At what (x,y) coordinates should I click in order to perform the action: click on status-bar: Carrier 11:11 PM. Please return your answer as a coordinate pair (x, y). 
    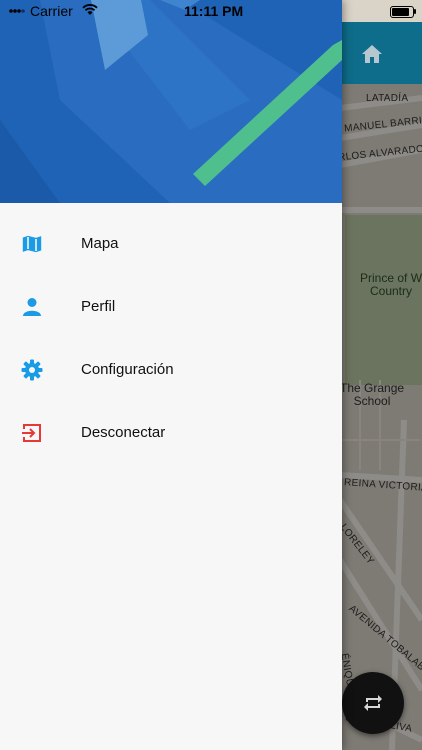
    Looking at the image, I should click on (211, 11).